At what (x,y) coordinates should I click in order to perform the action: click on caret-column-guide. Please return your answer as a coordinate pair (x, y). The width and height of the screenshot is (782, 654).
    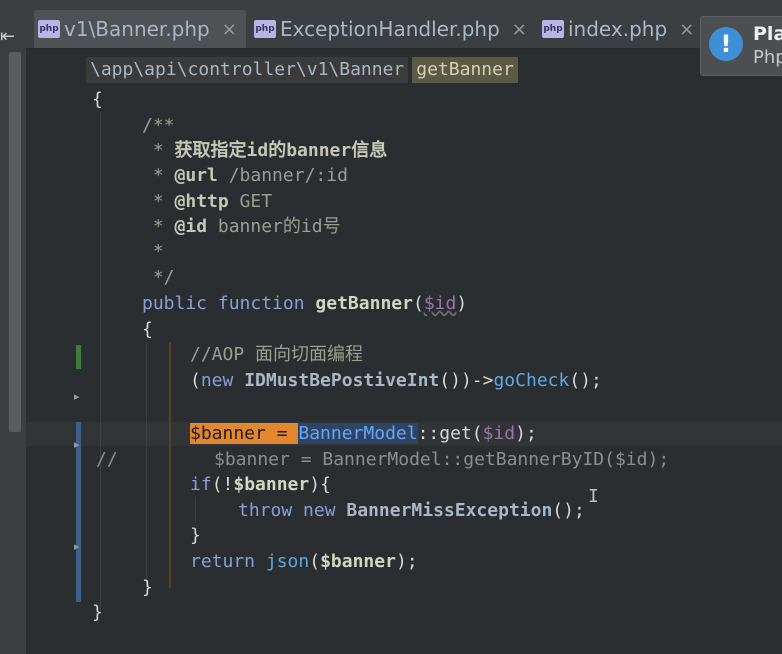
    Looking at the image, I should click on (170, 465).